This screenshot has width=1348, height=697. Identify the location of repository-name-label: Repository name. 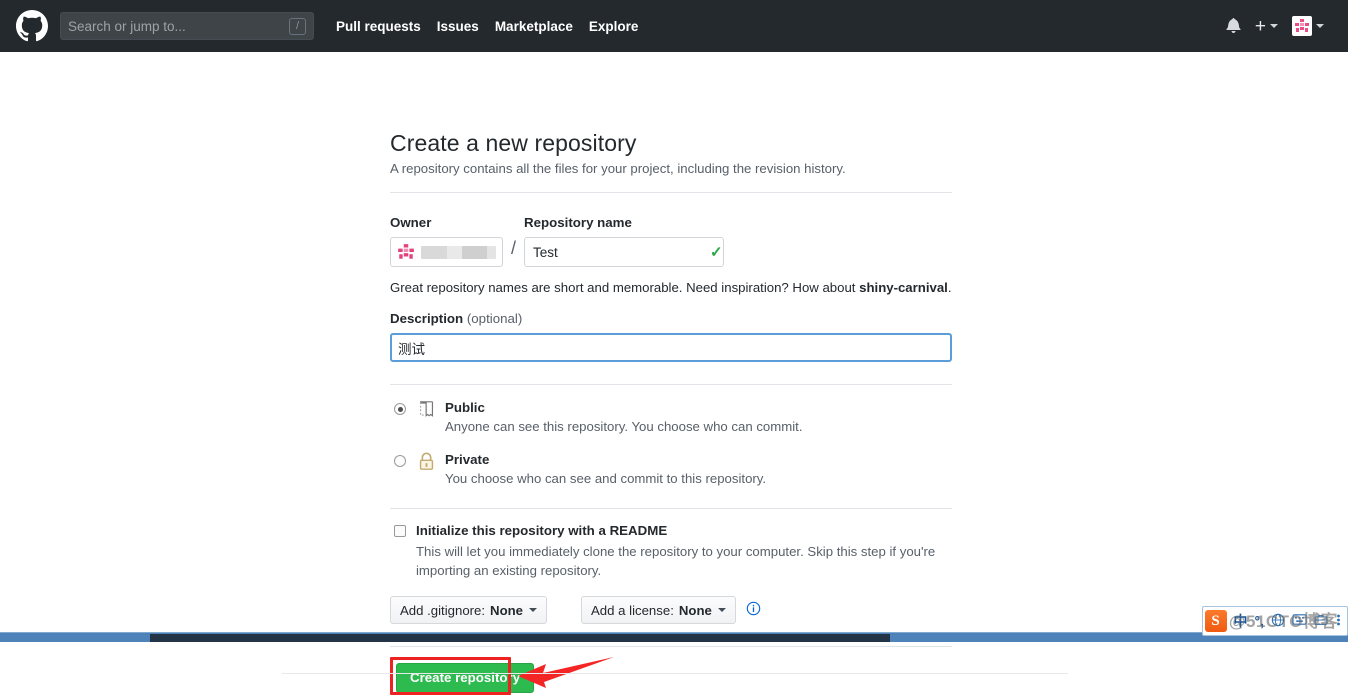
(624, 222).